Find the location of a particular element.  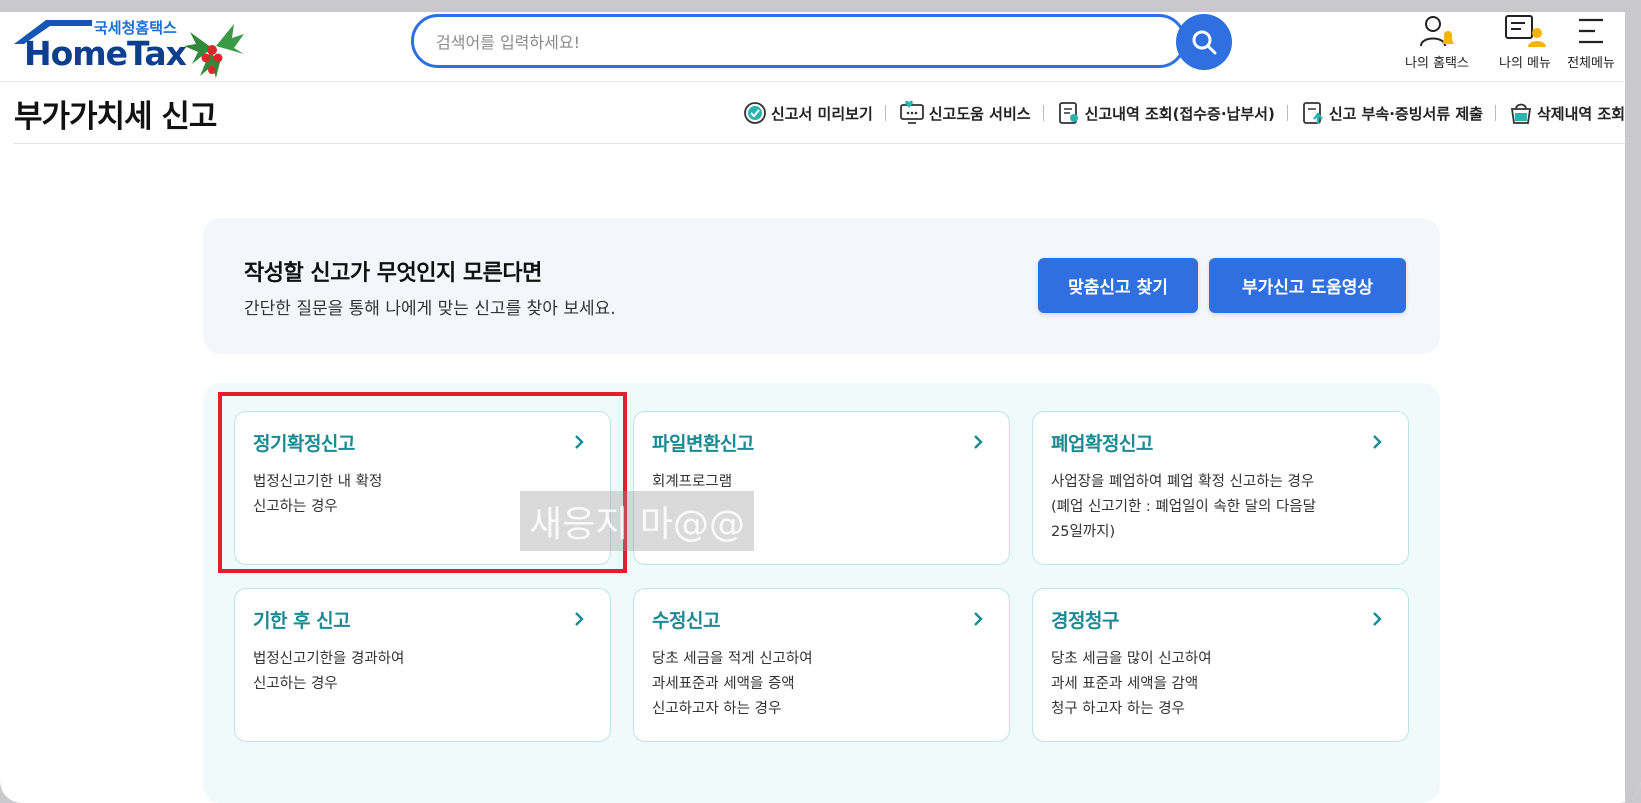

report-card-late: 기한 후 신고 법정신고기한을 경과하여 신고하는 경우 is located at coordinates (422, 665).